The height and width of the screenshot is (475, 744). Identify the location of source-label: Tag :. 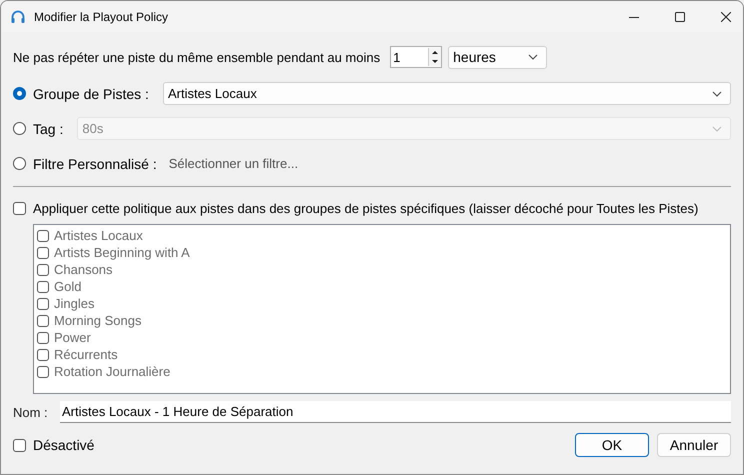
(48, 128).